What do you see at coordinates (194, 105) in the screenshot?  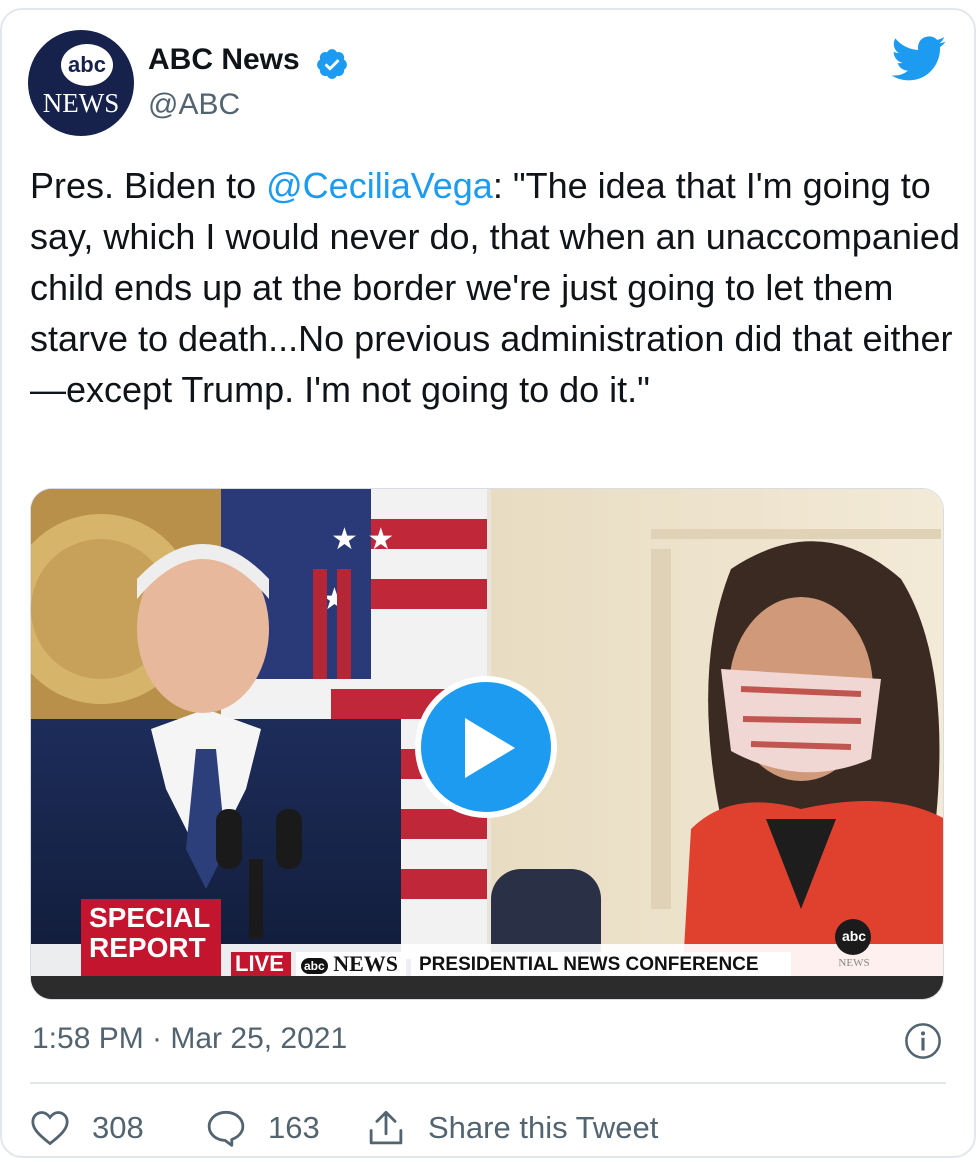 I see `account-handle: @ABC` at bounding box center [194, 105].